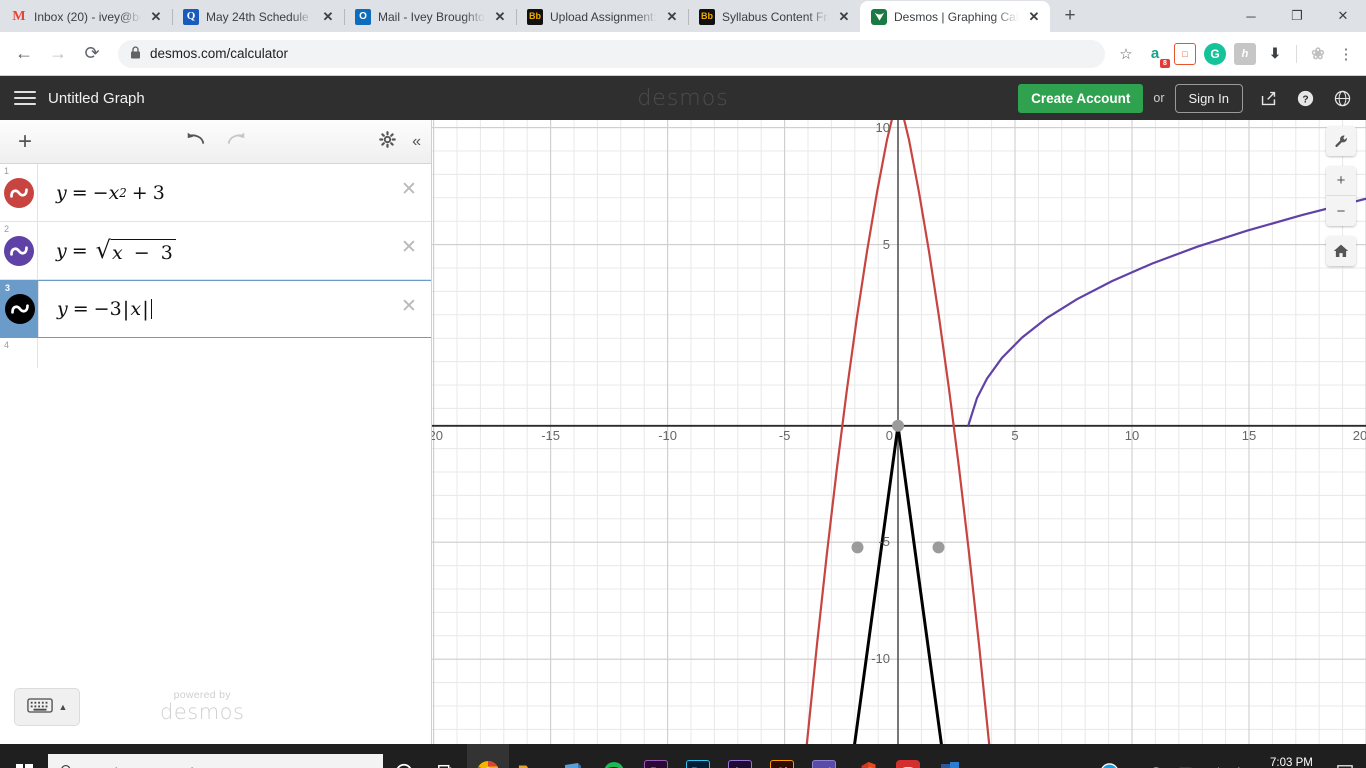 The height and width of the screenshot is (768, 1366). Describe the element at coordinates (550, 435) in the screenshot. I see `svg-text: -15` at that location.